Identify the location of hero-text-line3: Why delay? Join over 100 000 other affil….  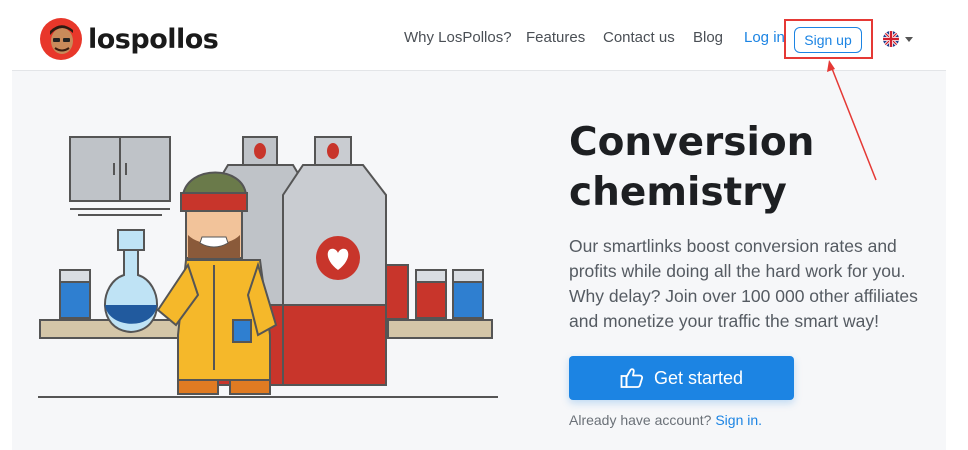
(743, 296).